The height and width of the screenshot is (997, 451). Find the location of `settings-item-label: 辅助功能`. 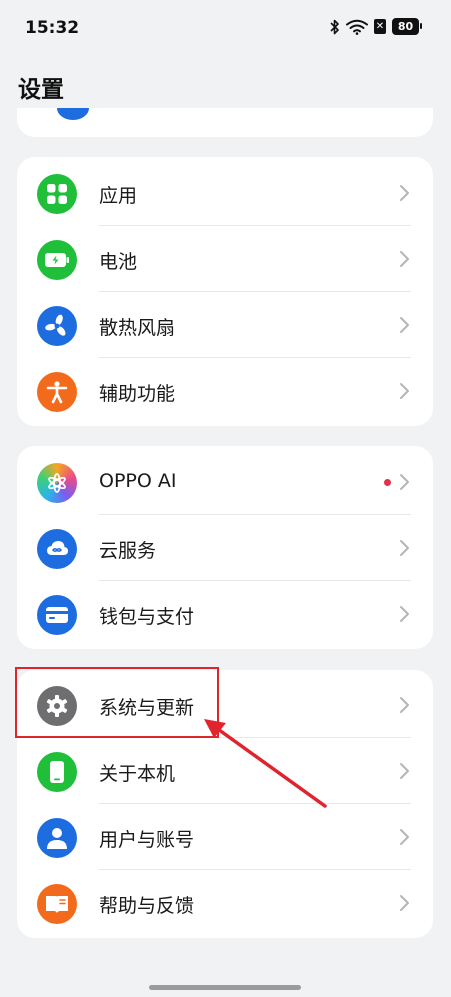

settings-item-label: 辅助功能 is located at coordinates (137, 394).